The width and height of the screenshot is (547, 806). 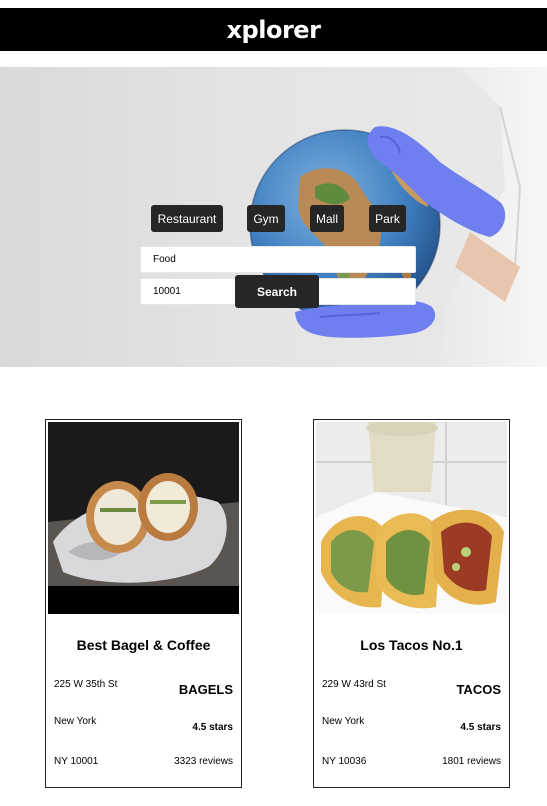 I want to click on result-reviews: 1801 reviews, so click(x=471, y=761).